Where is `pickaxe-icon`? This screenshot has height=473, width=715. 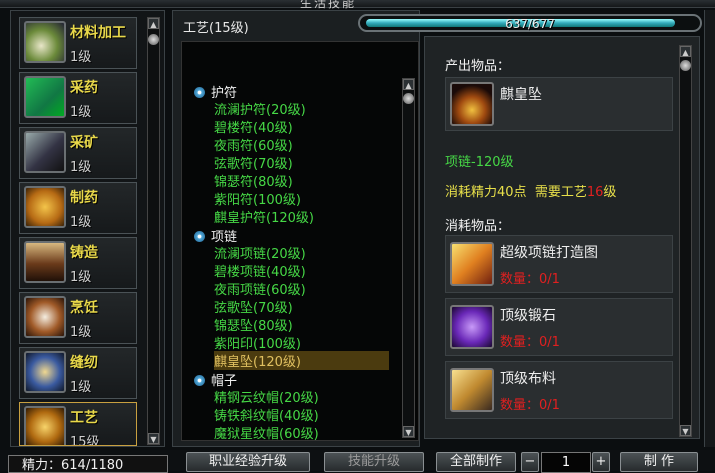 pickaxe-icon is located at coordinates (45, 152).